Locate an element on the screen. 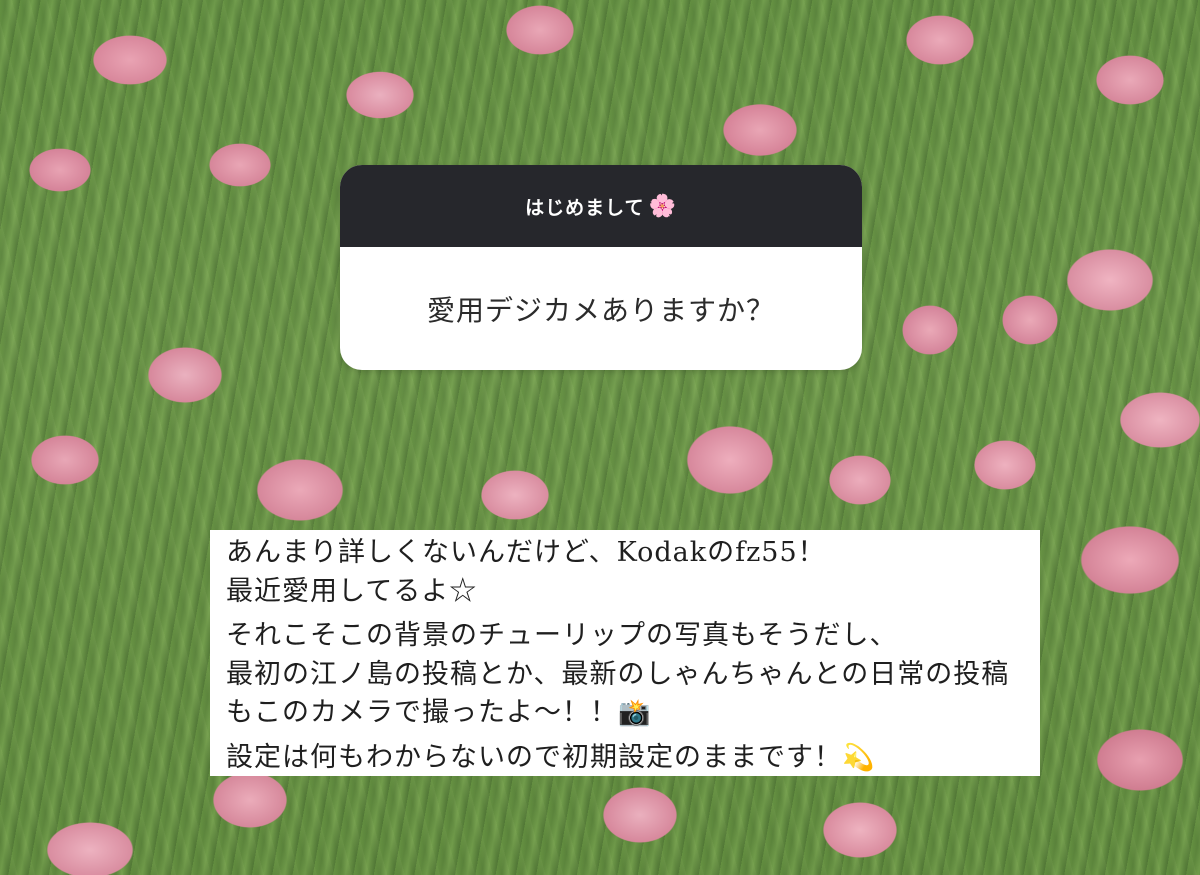 The width and height of the screenshot is (1200, 875). question-header-text: はじめまして is located at coordinates (585, 207).